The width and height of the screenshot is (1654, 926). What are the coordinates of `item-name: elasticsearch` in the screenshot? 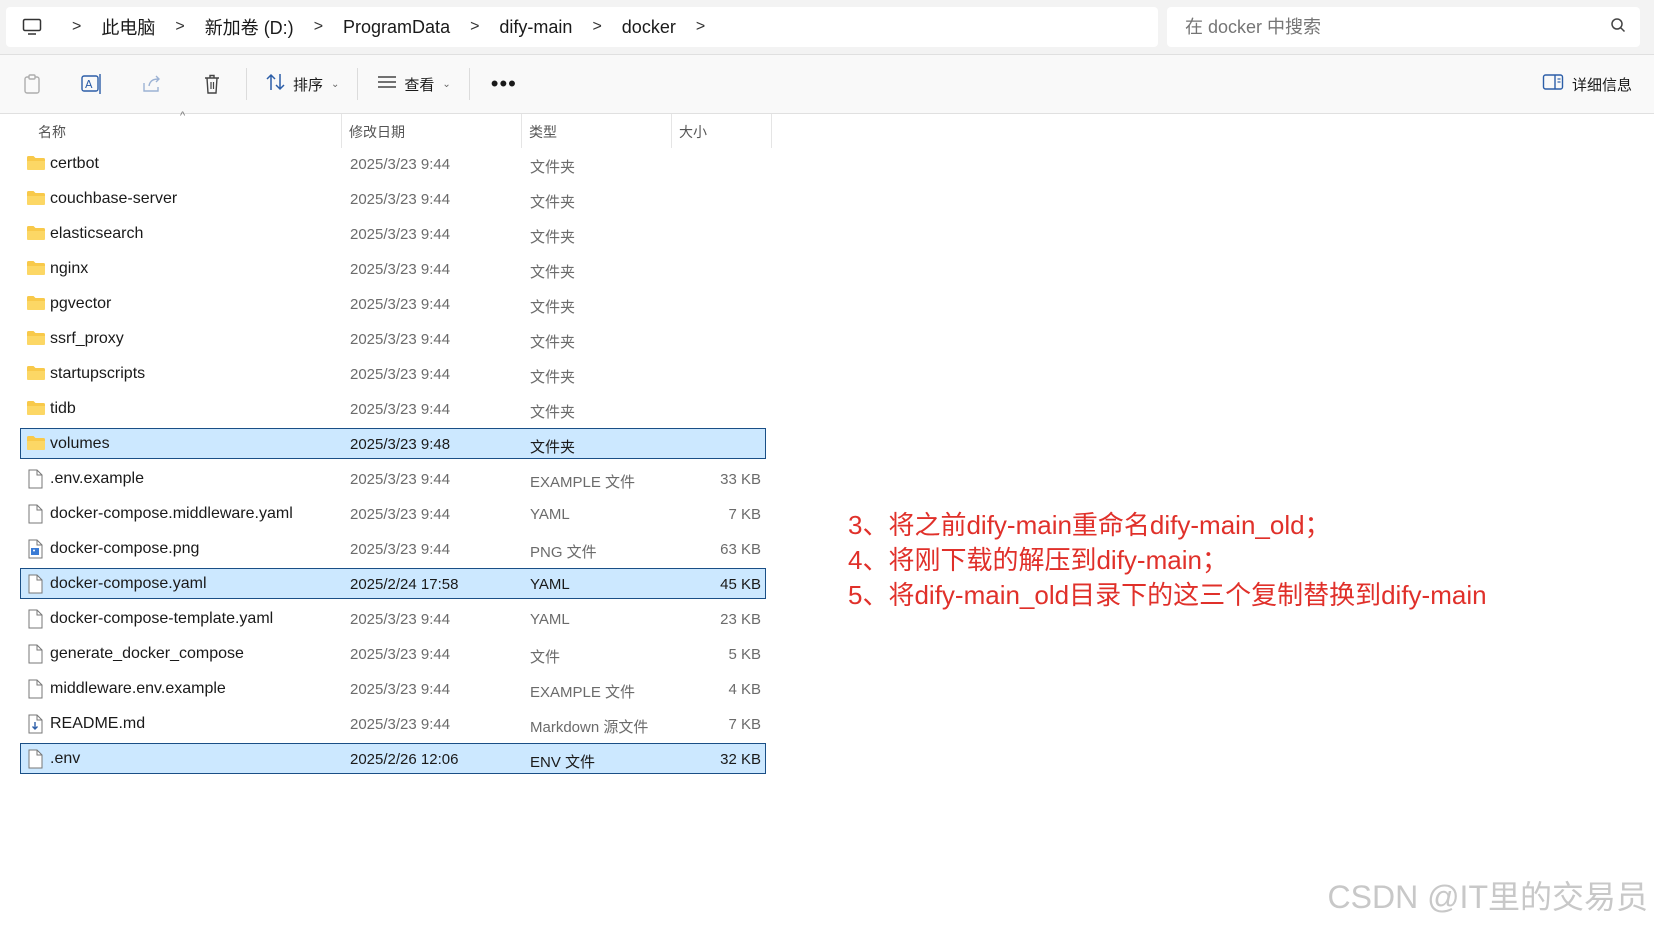 It's located at (97, 233).